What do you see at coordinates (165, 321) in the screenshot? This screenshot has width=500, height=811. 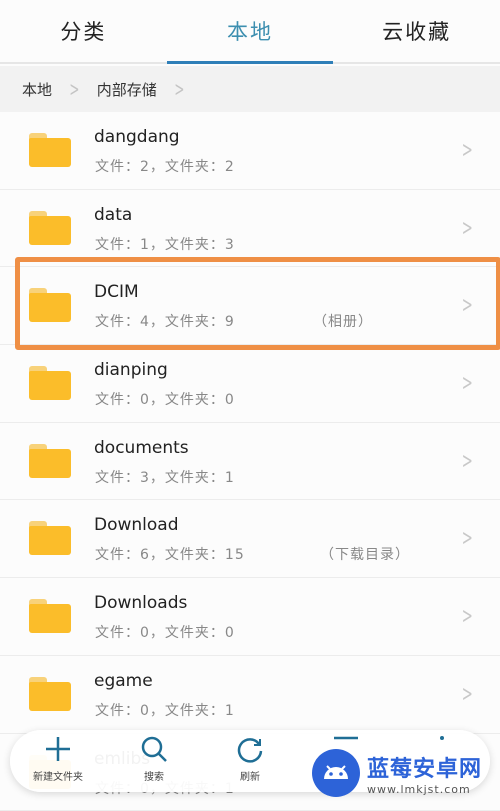 I see `folder-meta: 文件：4，文件夹：9` at bounding box center [165, 321].